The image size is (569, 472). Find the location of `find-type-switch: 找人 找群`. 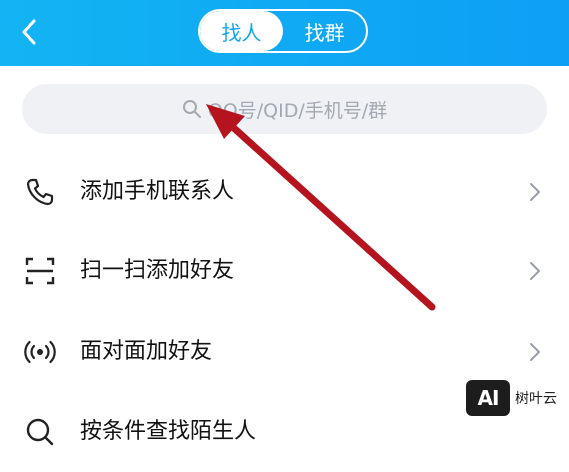

find-type-switch: 找人 找群 is located at coordinates (283, 31).